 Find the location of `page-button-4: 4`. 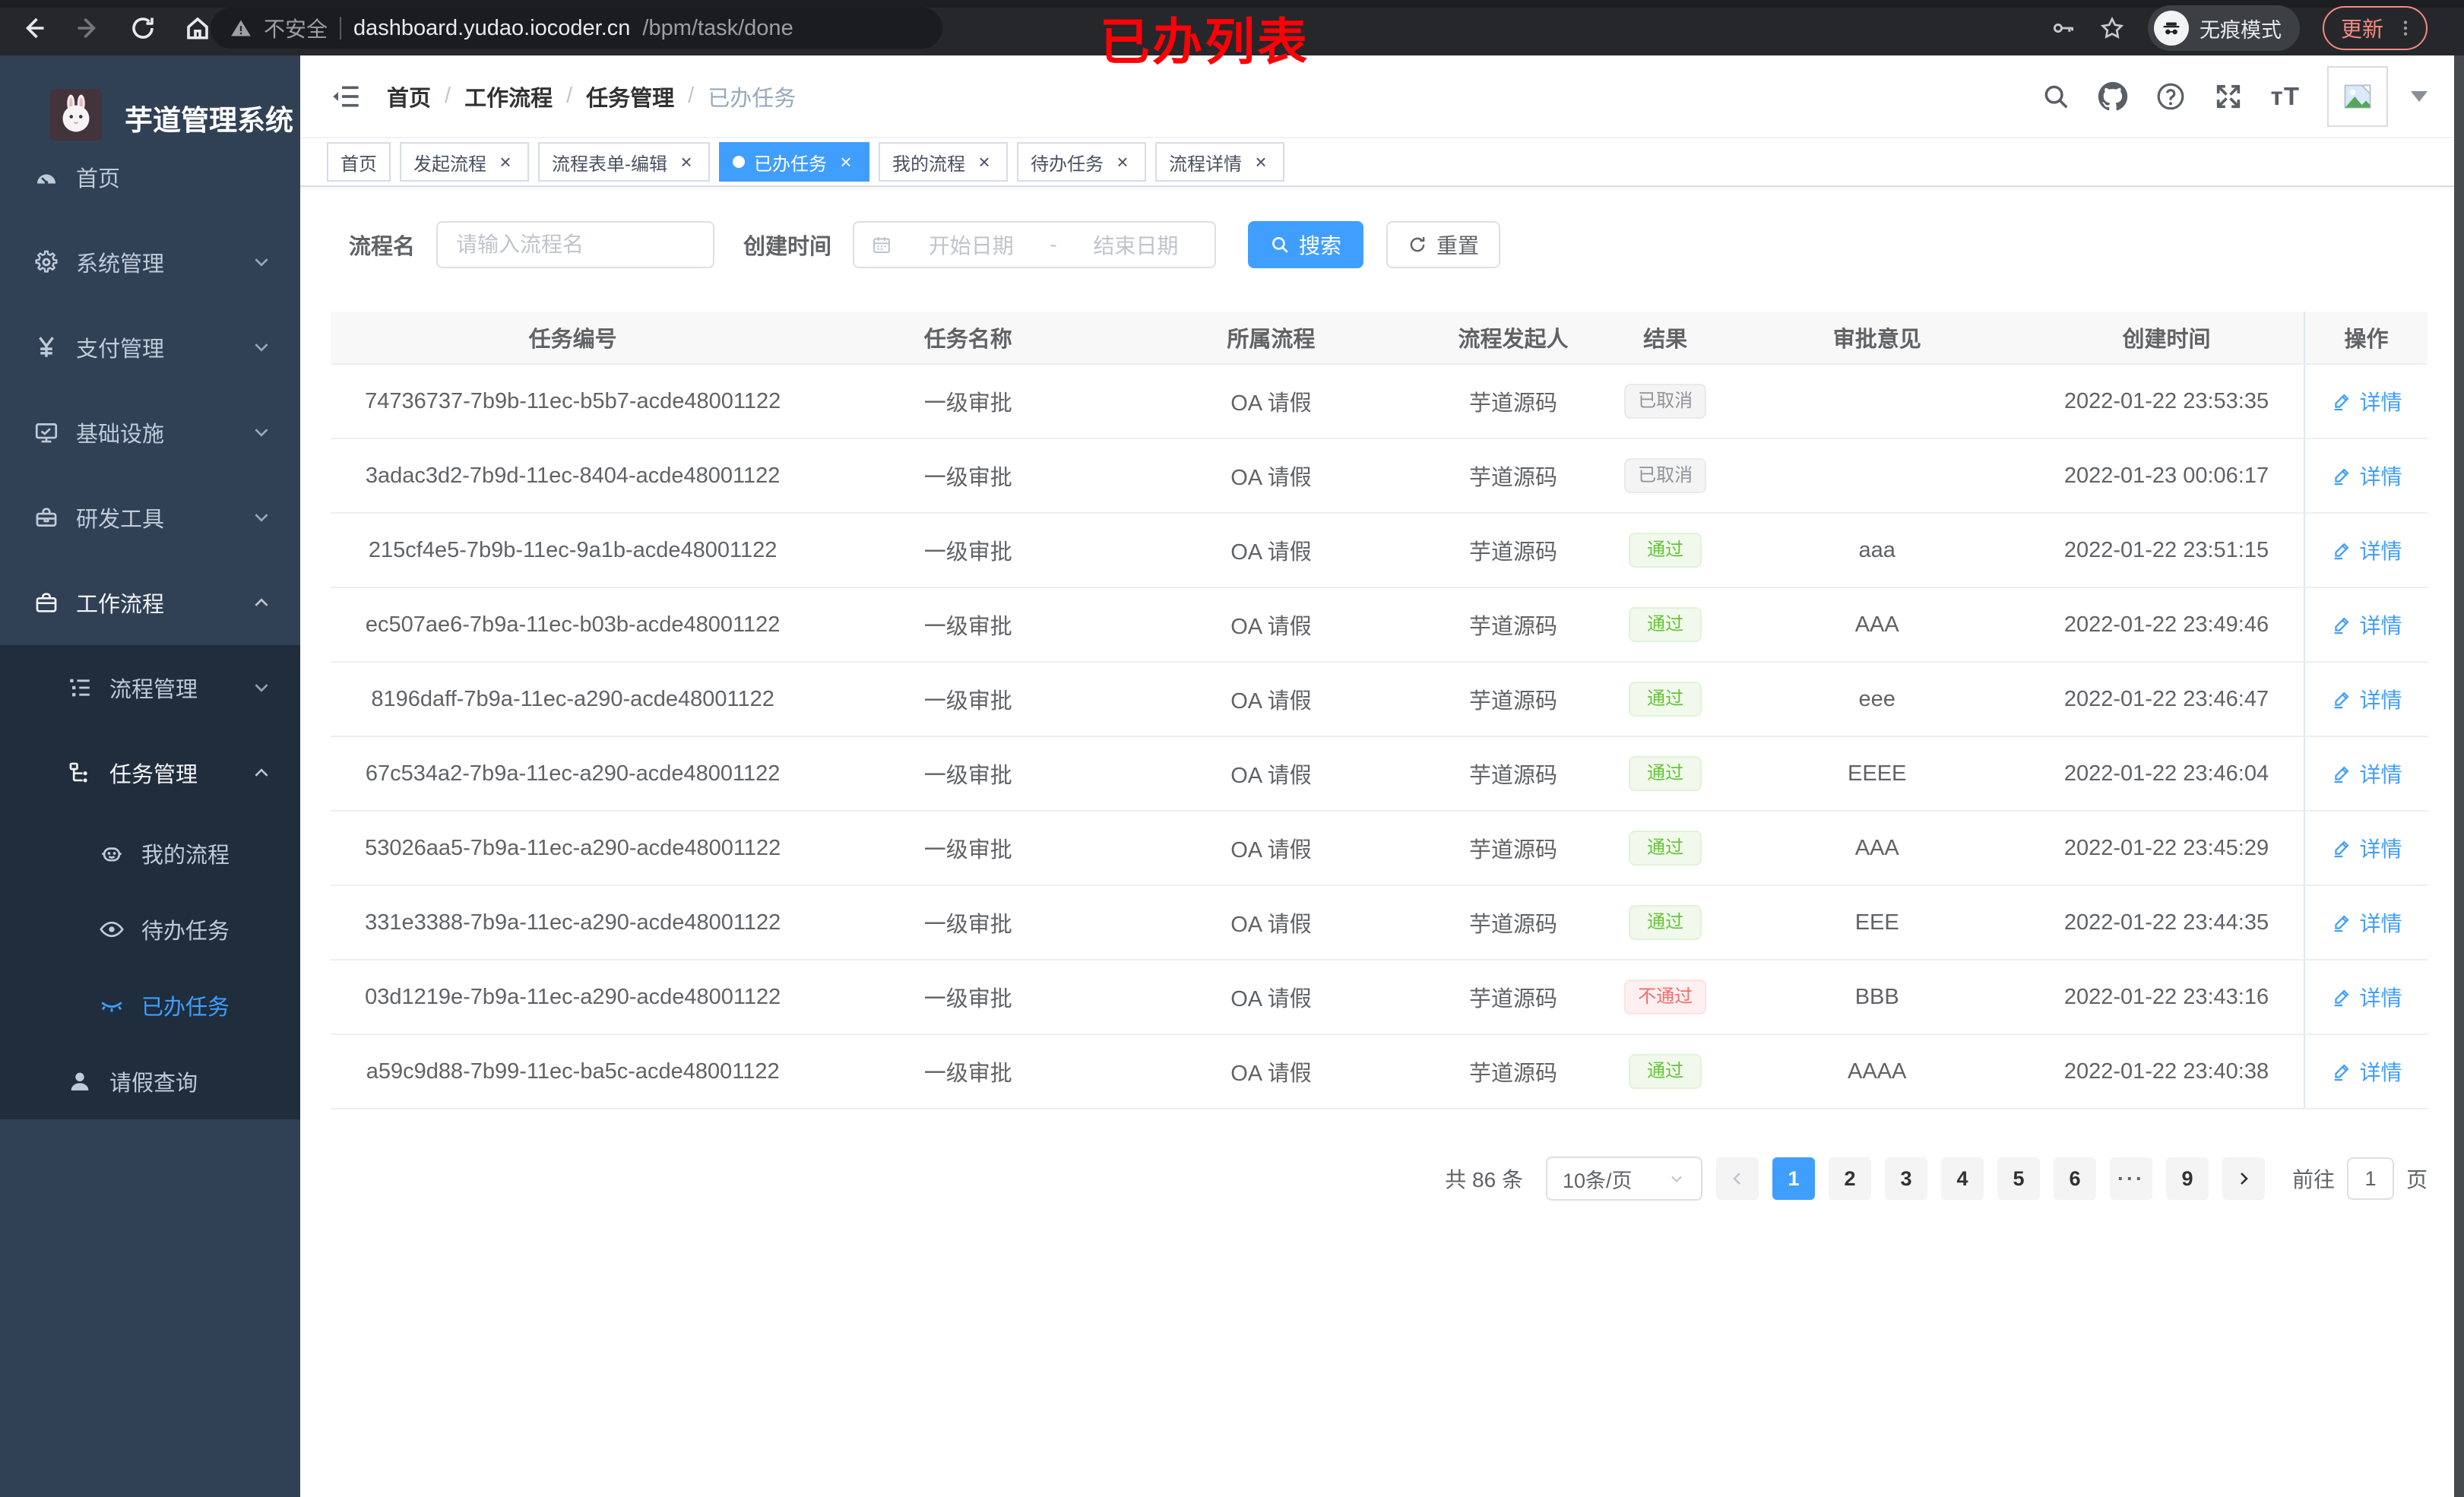

page-button-4: 4 is located at coordinates (1962, 1178).